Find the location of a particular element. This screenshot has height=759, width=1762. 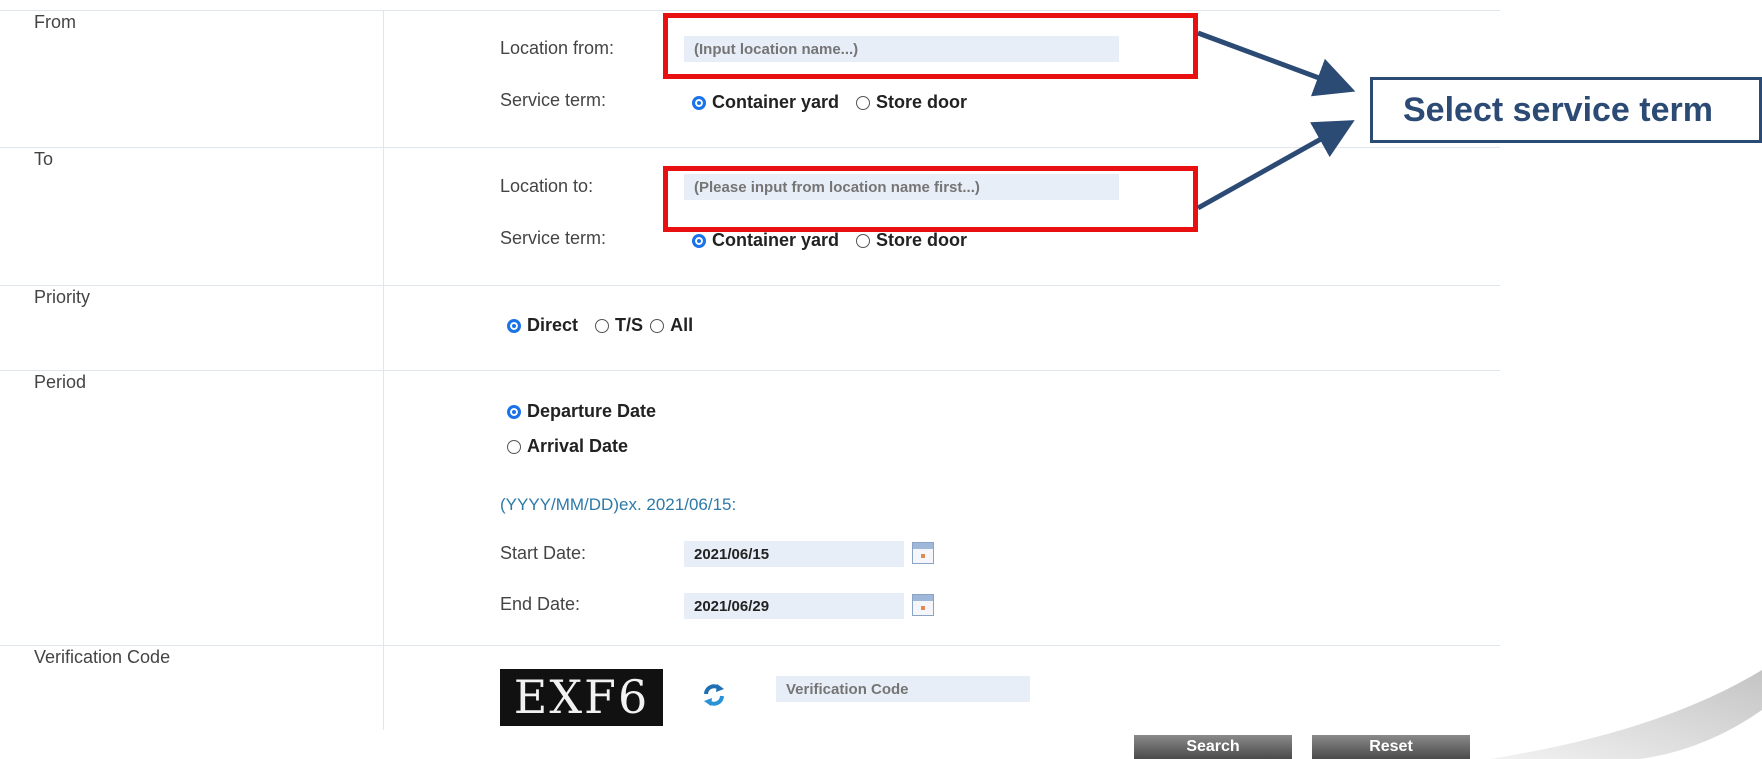

select-service-term-callout: Select service term is located at coordinates (1566, 110).